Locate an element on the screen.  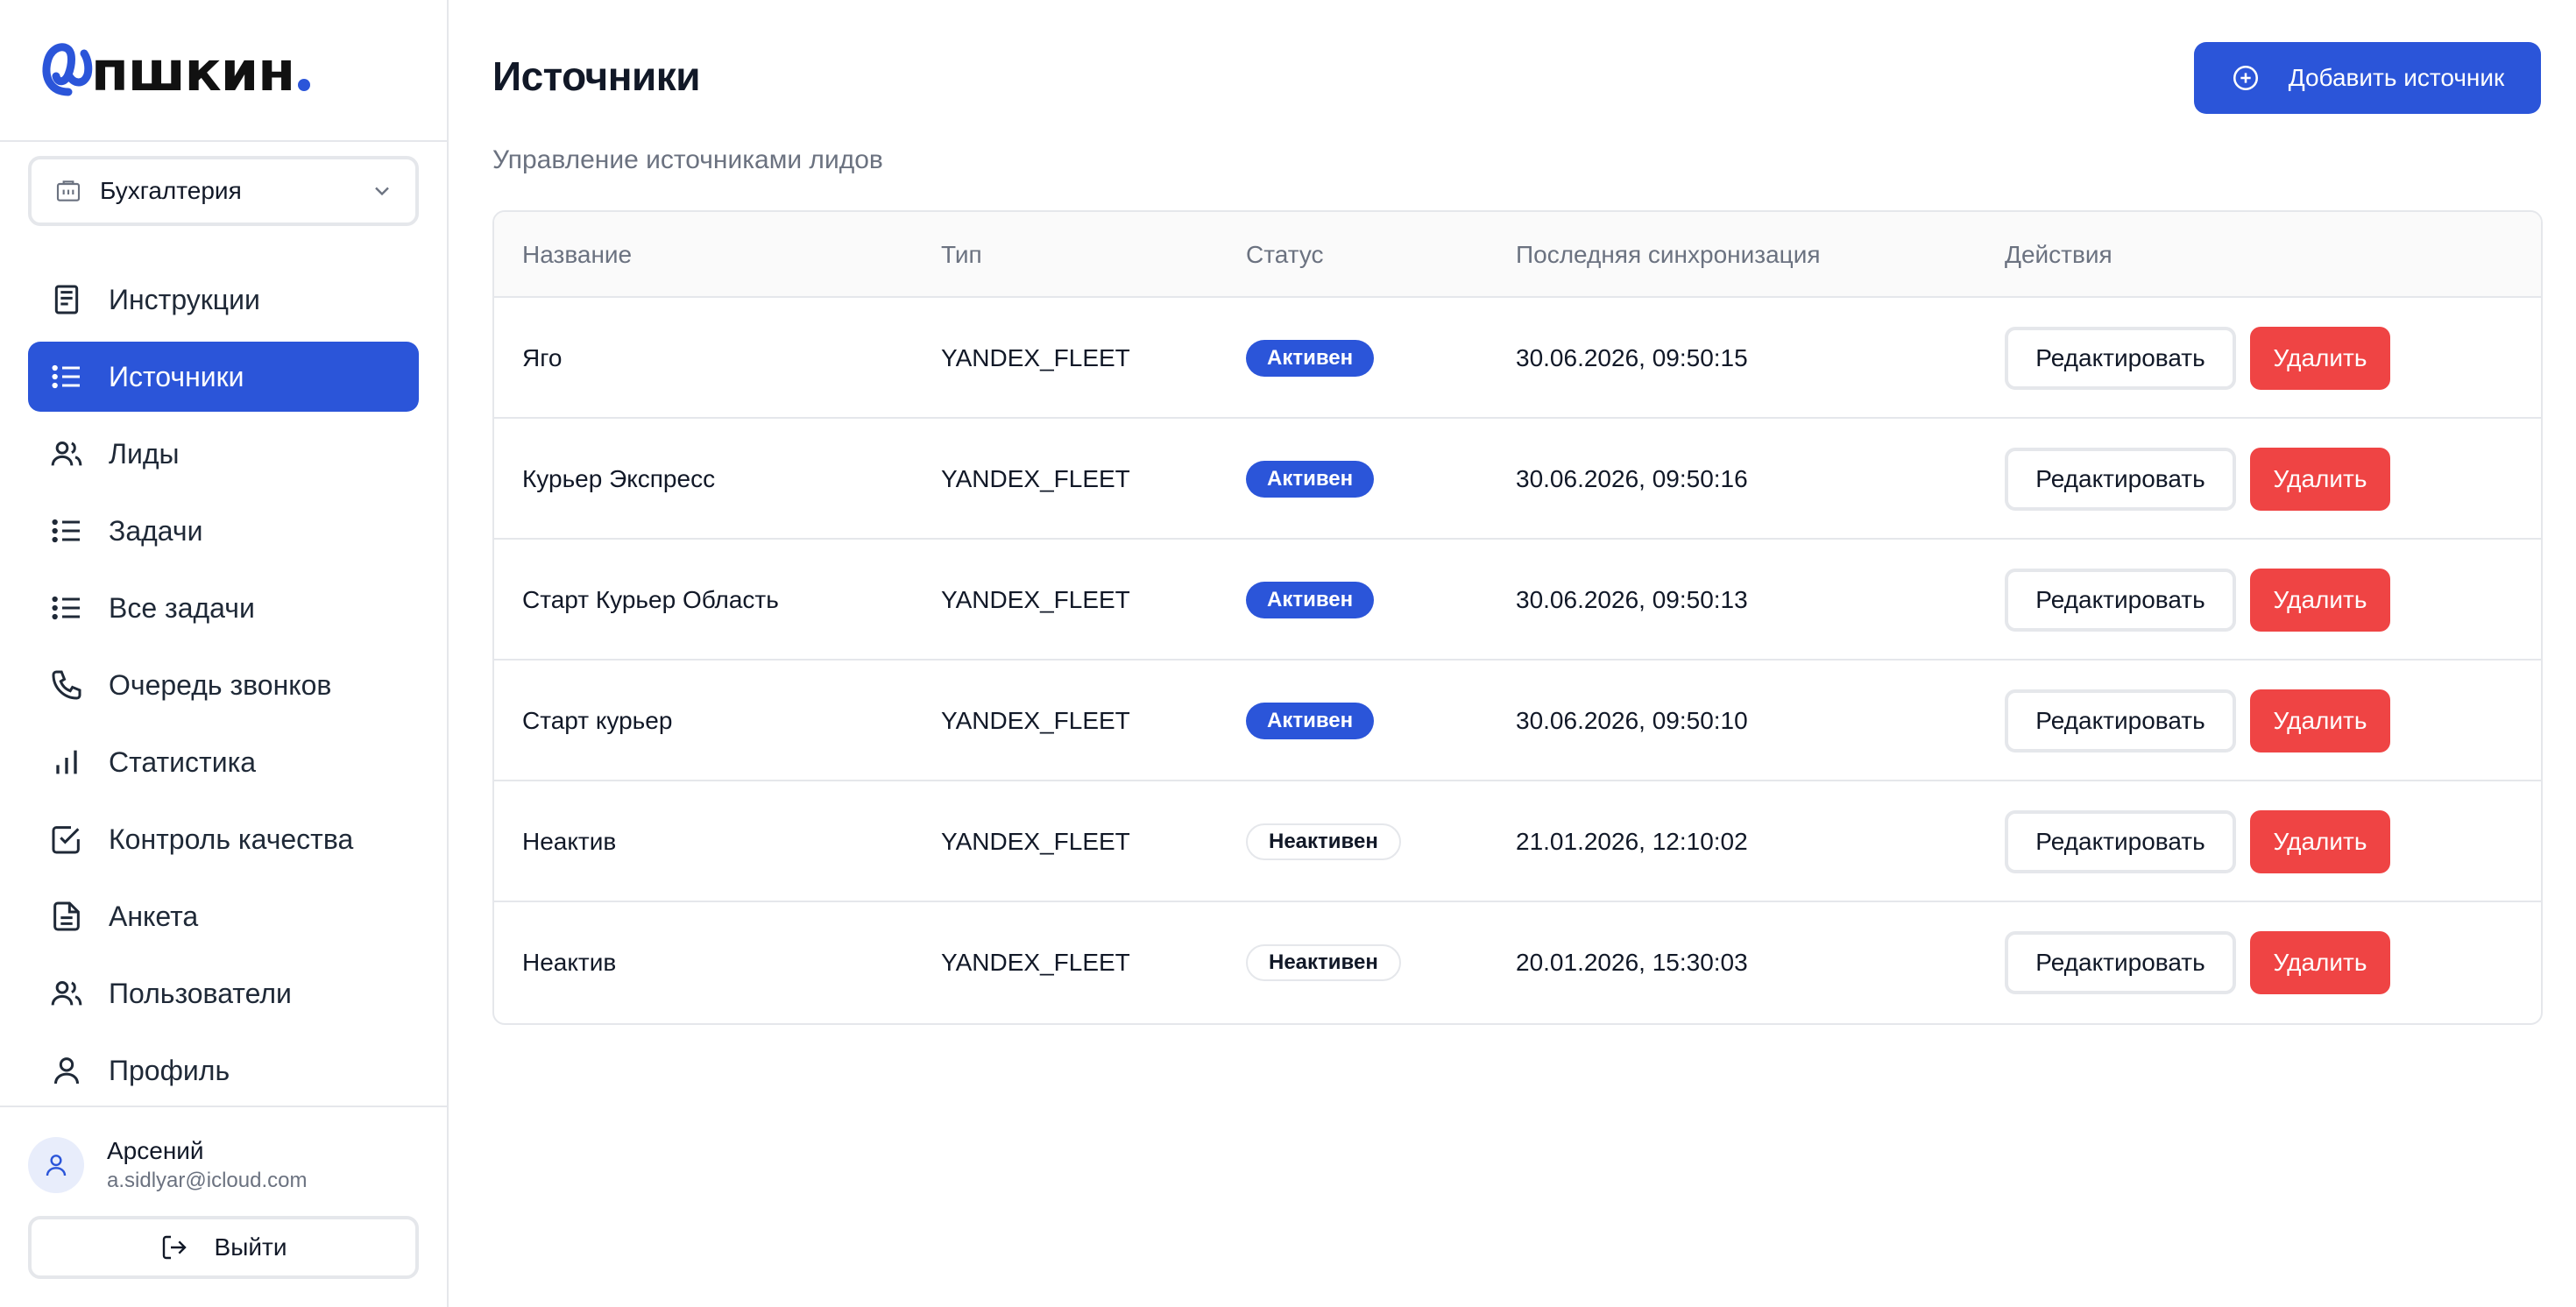
logo: пшкин is located at coordinates (175, 71).